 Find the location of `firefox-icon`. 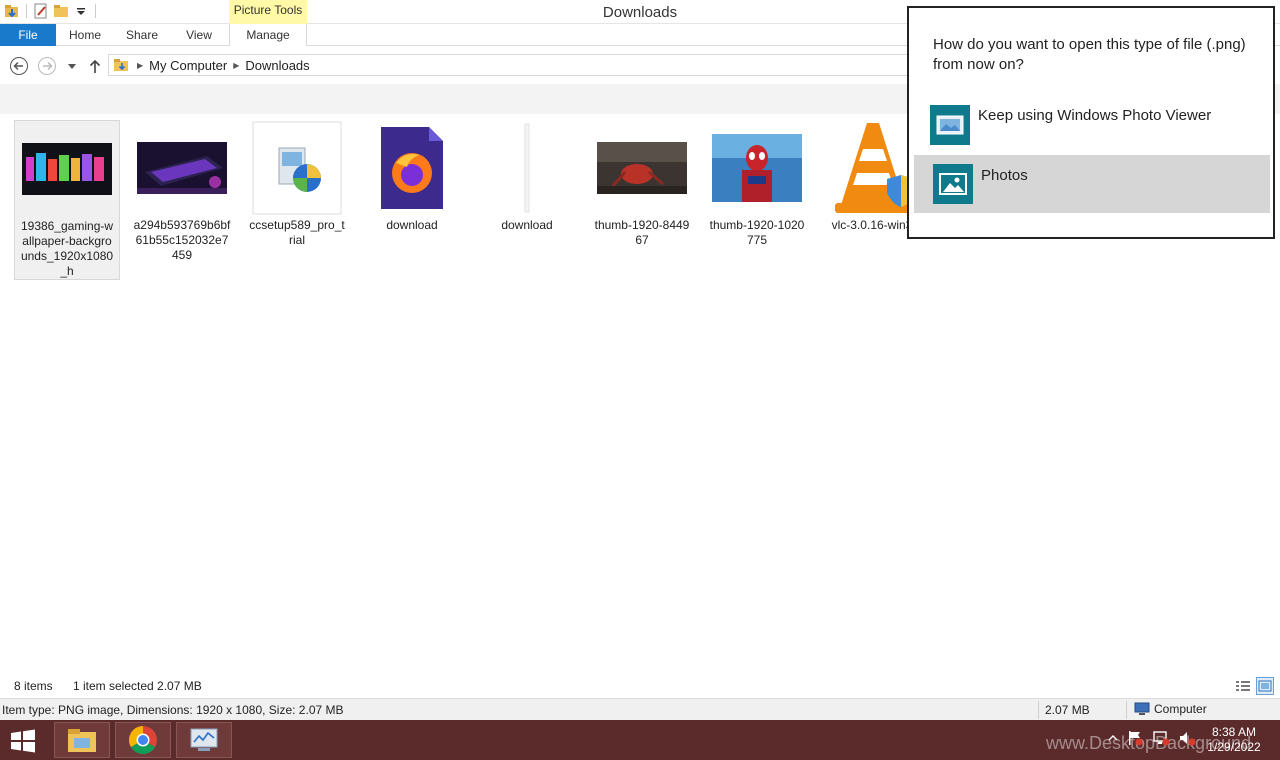

firefox-icon is located at coordinates (412, 168).